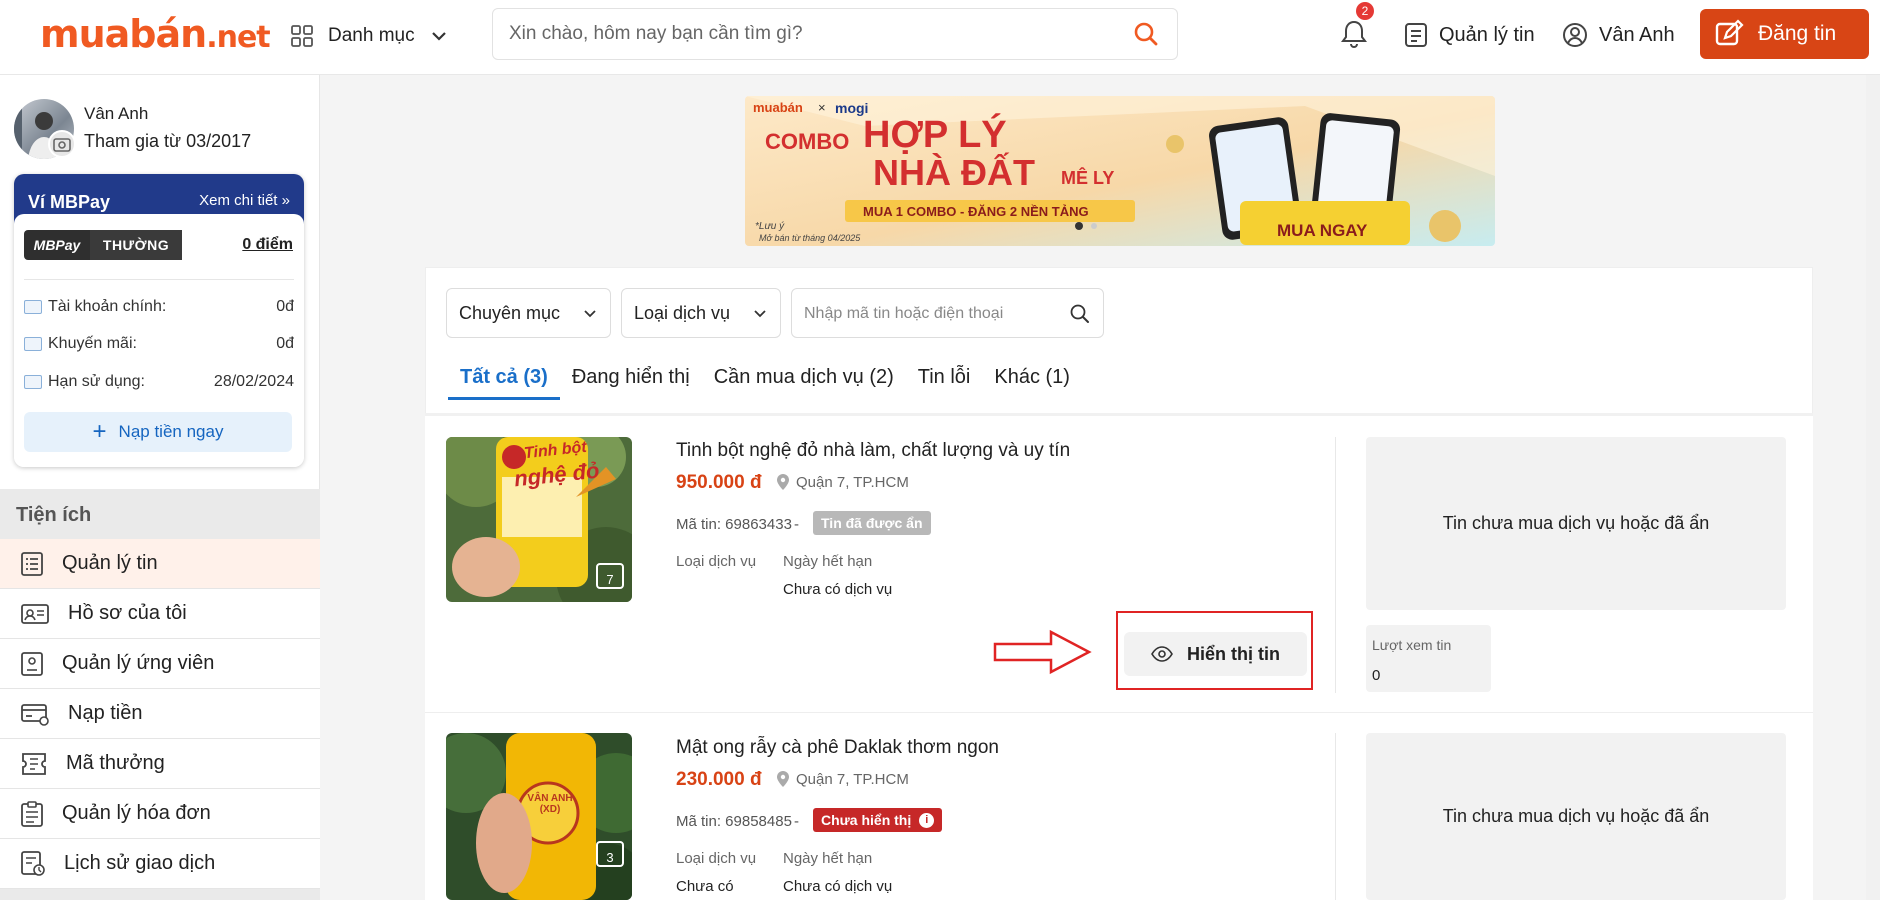 The width and height of the screenshot is (1880, 900). Describe the element at coordinates (33, 863) in the screenshot. I see `history-icon` at that location.